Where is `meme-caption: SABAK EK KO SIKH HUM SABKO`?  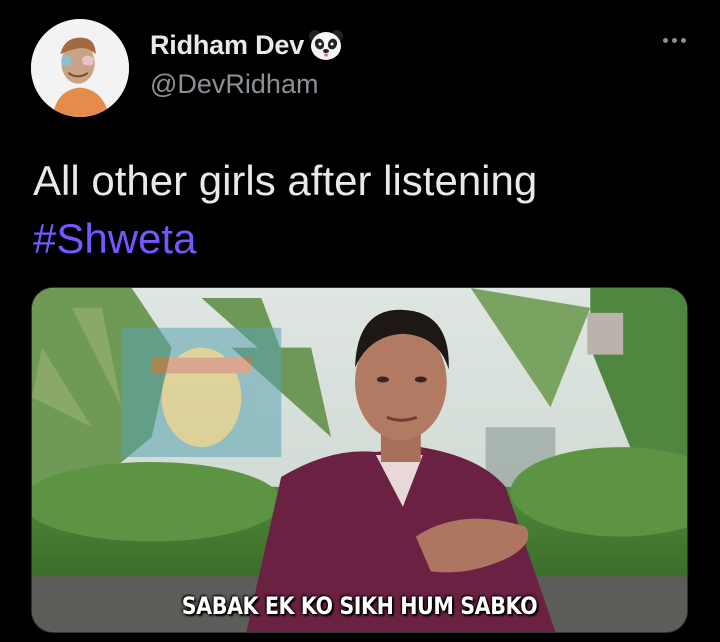 meme-caption: SABAK EK KO SIKH HUM SABKO is located at coordinates (359, 606).